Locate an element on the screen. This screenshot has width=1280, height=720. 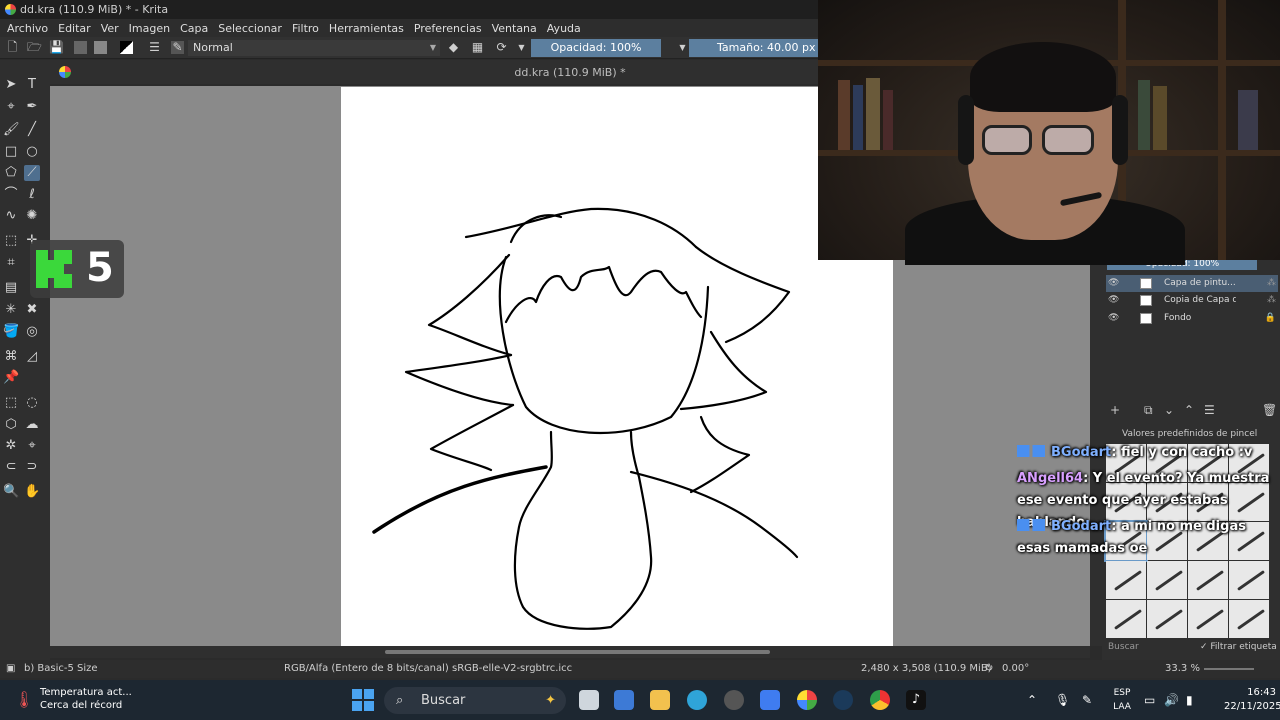
edge-browser-icon is located at coordinates (697, 700).